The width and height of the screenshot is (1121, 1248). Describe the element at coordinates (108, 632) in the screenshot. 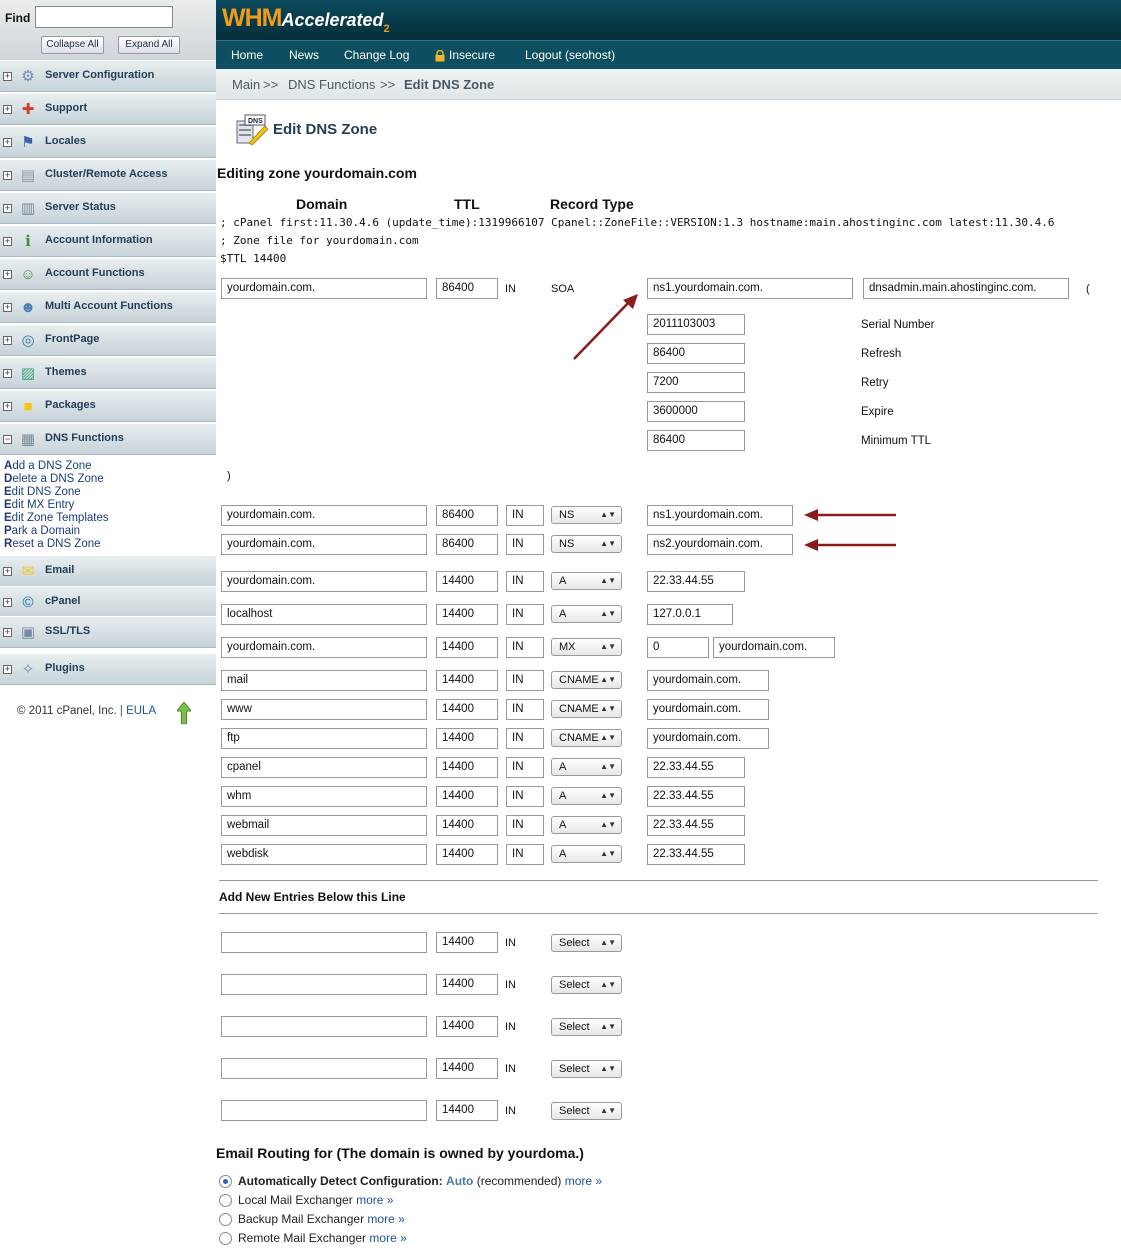

I see `sidebar-section-ssl-tls: + ▣ SSL/TLS` at that location.